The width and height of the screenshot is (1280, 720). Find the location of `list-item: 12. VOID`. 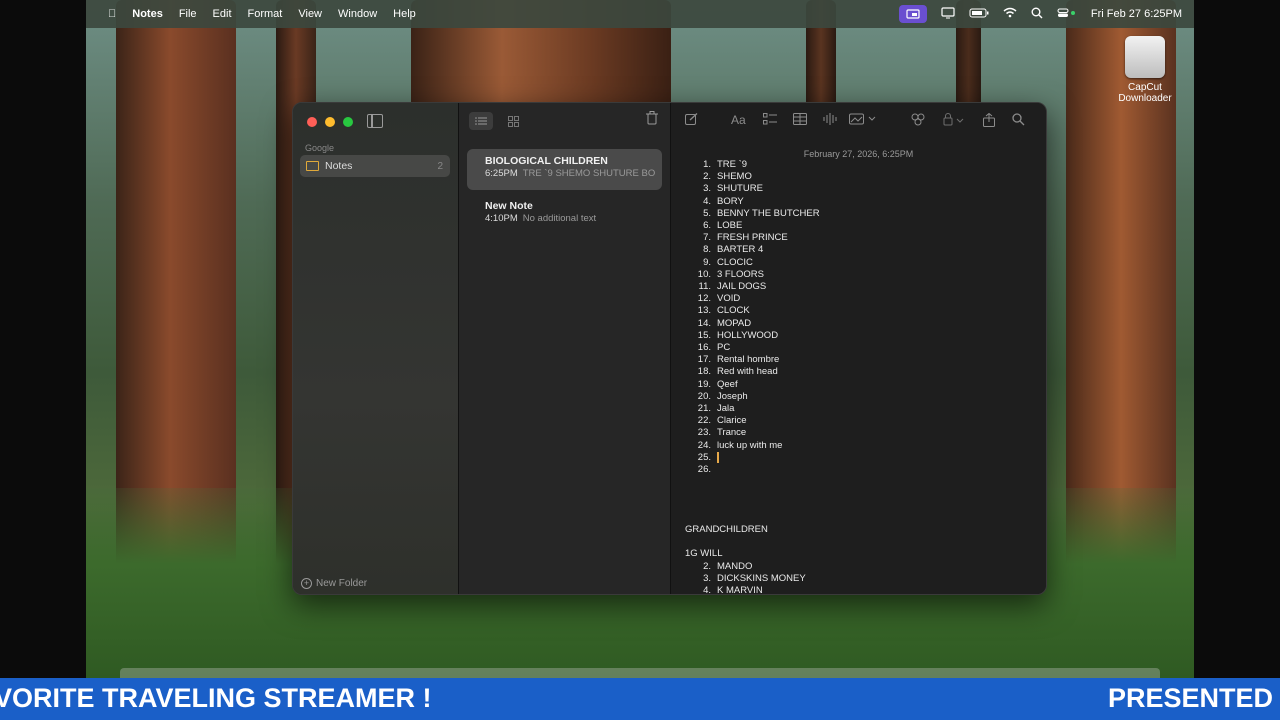

list-item: 12. VOID is located at coordinates (752, 299).